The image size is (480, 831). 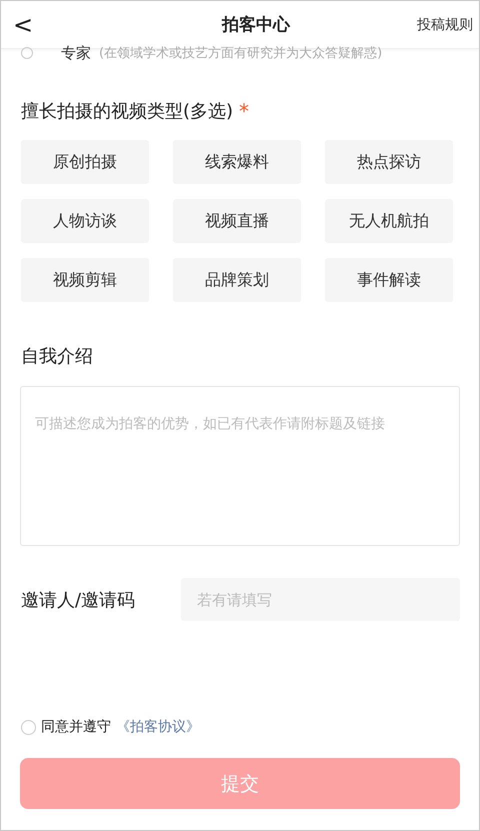 What do you see at coordinates (28, 727) in the screenshot?
I see `agree-checkbox` at bounding box center [28, 727].